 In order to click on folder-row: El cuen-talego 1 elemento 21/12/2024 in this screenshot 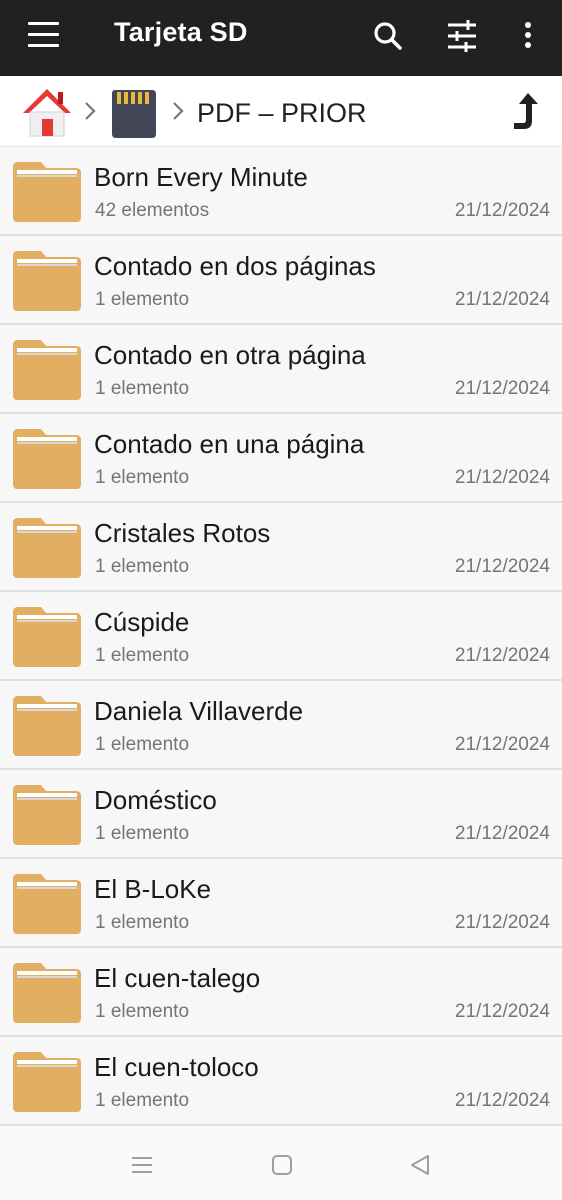, I will do `click(281, 992)`.